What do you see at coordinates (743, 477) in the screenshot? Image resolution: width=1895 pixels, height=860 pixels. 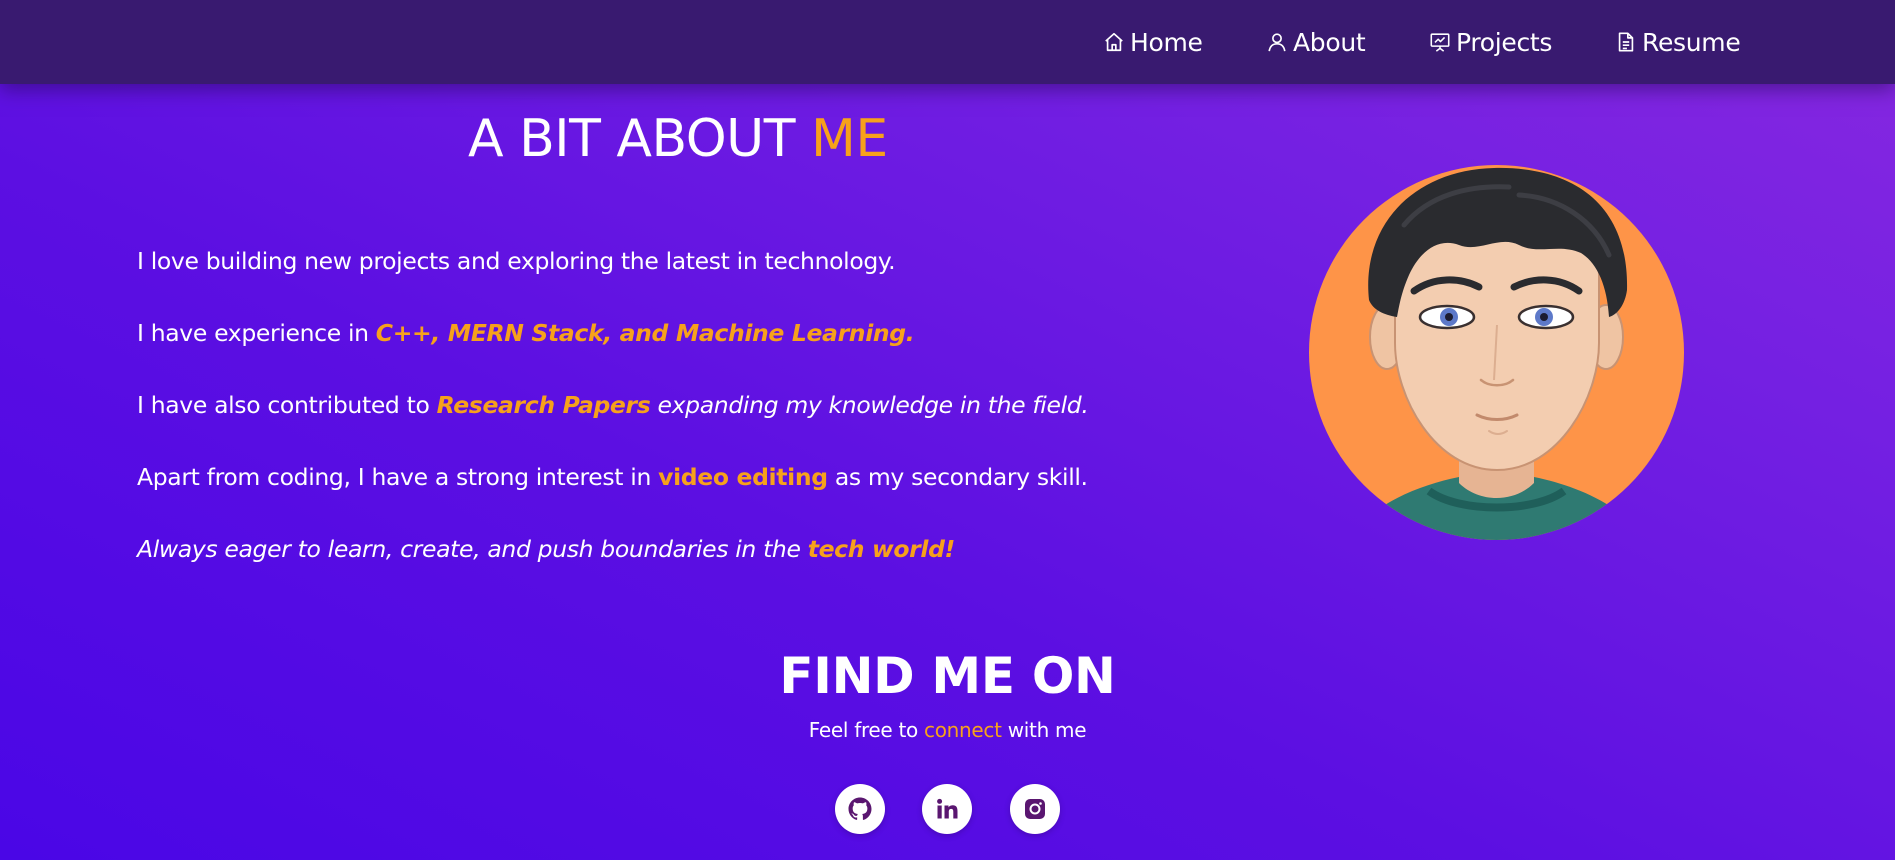 I see `about-highlight: video editing` at bounding box center [743, 477].